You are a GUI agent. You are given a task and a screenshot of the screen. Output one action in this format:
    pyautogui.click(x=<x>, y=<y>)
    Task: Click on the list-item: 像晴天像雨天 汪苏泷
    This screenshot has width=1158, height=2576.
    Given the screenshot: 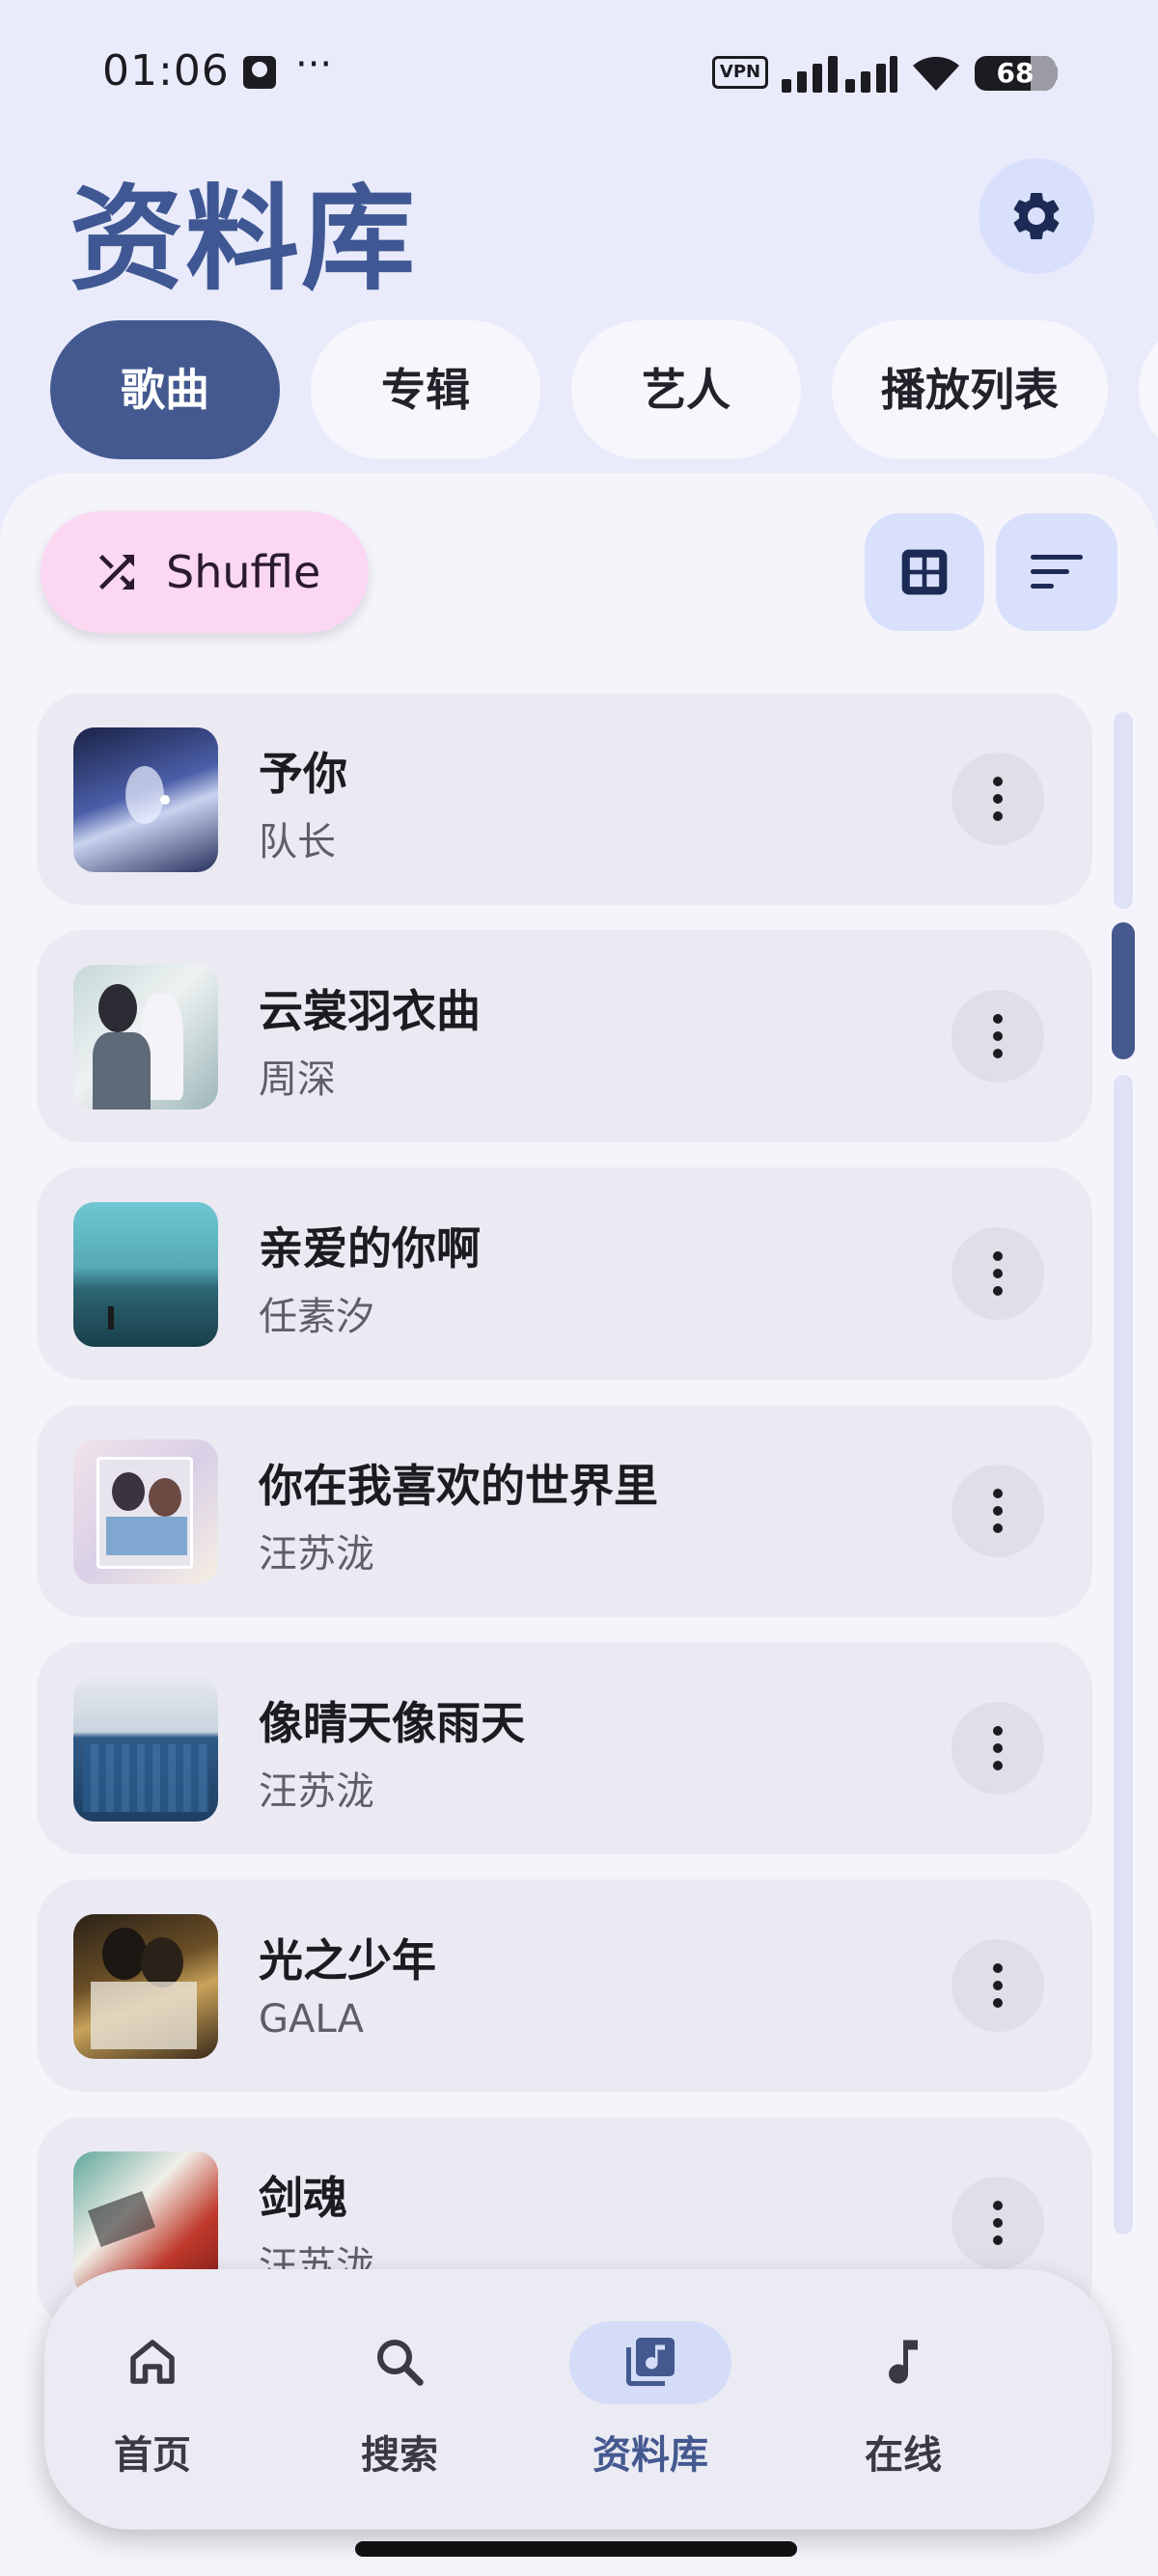 What is the action you would take?
    pyautogui.click(x=564, y=1748)
    